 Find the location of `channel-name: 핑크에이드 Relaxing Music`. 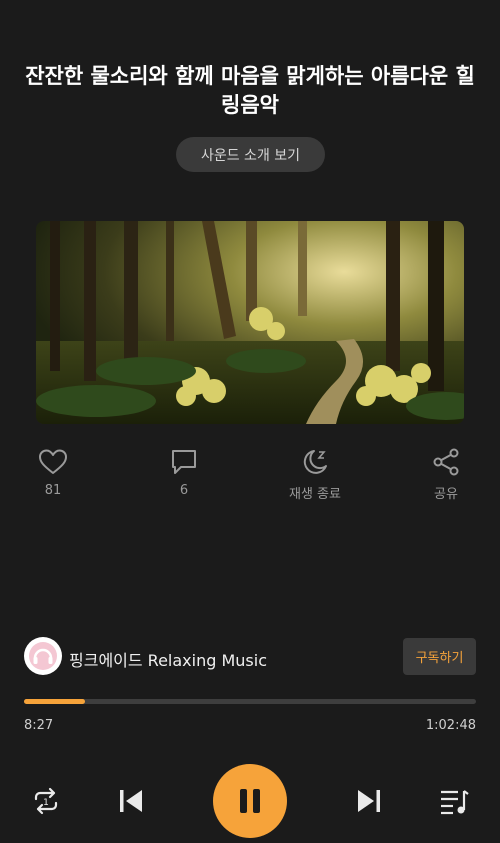

channel-name: 핑크에이드 Relaxing Music is located at coordinates (168, 659).